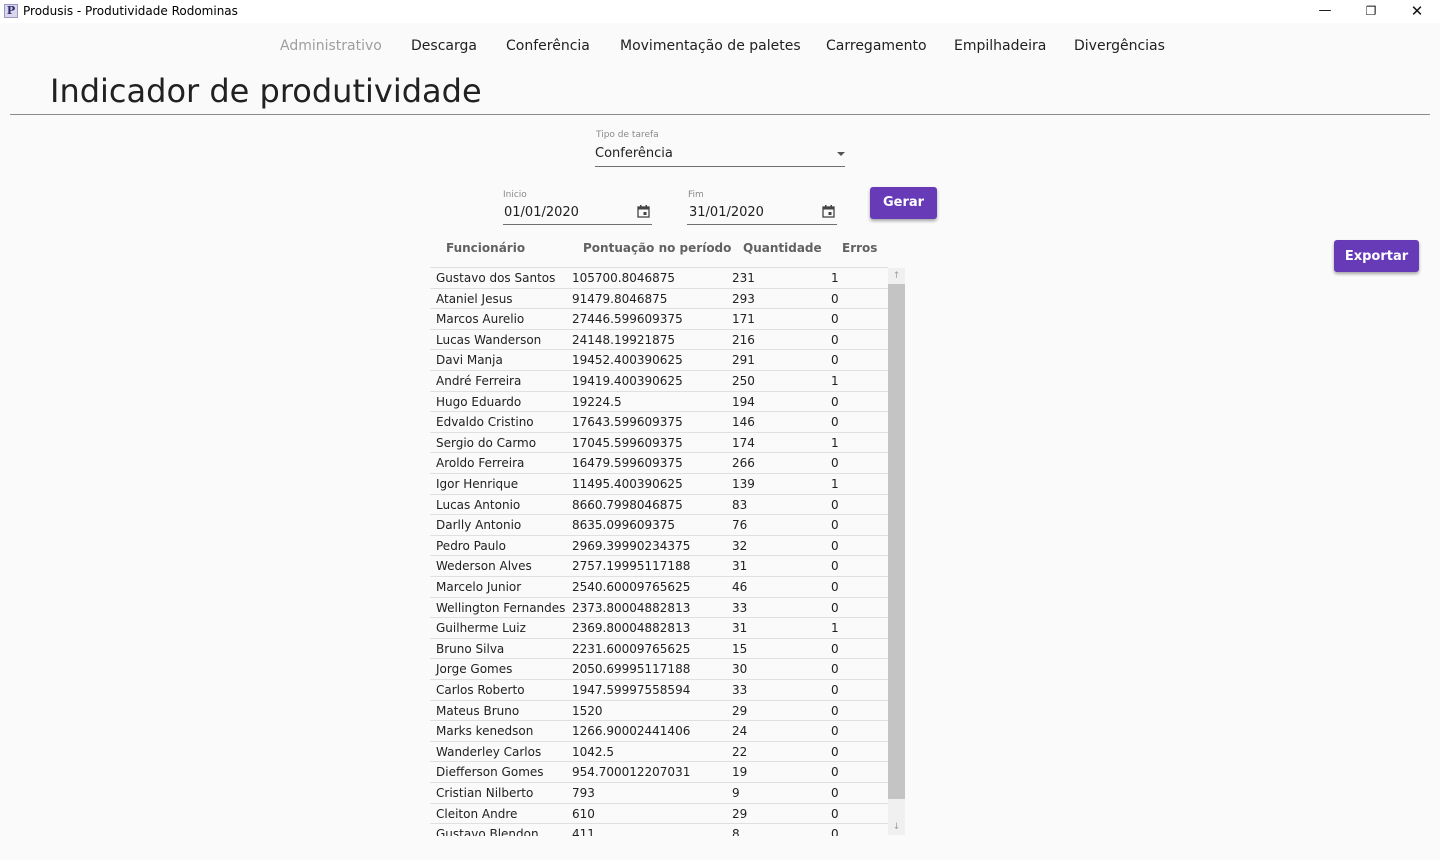  What do you see at coordinates (659, 566) in the screenshot?
I see `table-row: Wederson Alves 2757.19995117188 31 0` at bounding box center [659, 566].